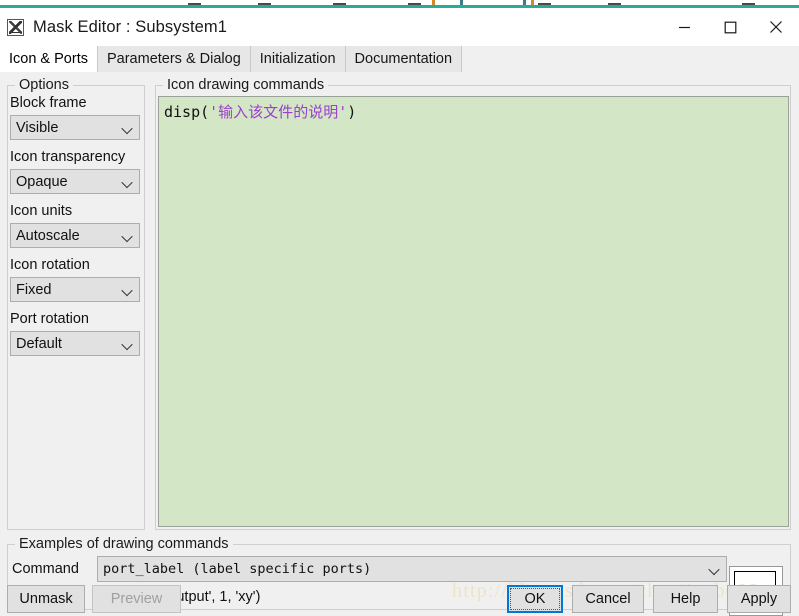 Image resolution: width=799 pixels, height=616 pixels. What do you see at coordinates (246, 85) in the screenshot?
I see `icon-drawing-commands-legend: Icon drawing commands` at bounding box center [246, 85].